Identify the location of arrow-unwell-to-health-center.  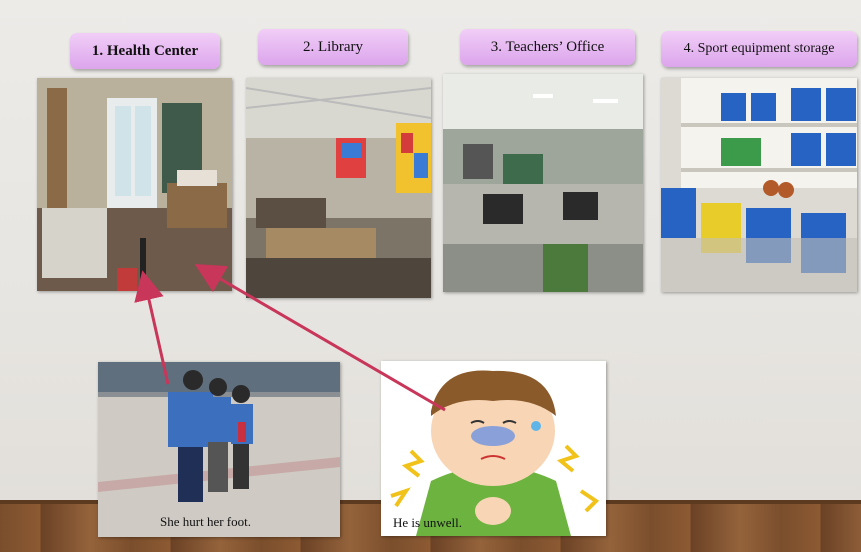
(320, 337).